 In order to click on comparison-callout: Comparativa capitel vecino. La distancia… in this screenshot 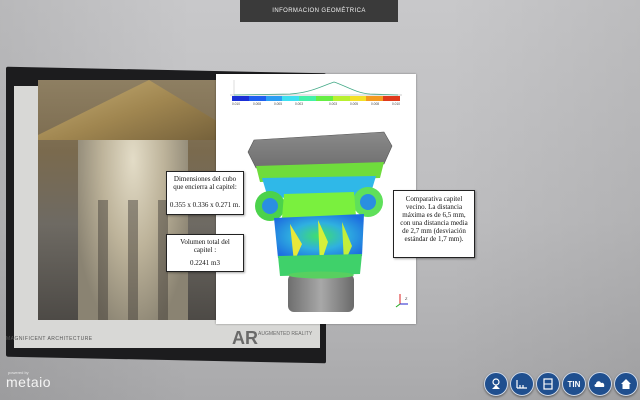, I will do `click(434, 224)`.